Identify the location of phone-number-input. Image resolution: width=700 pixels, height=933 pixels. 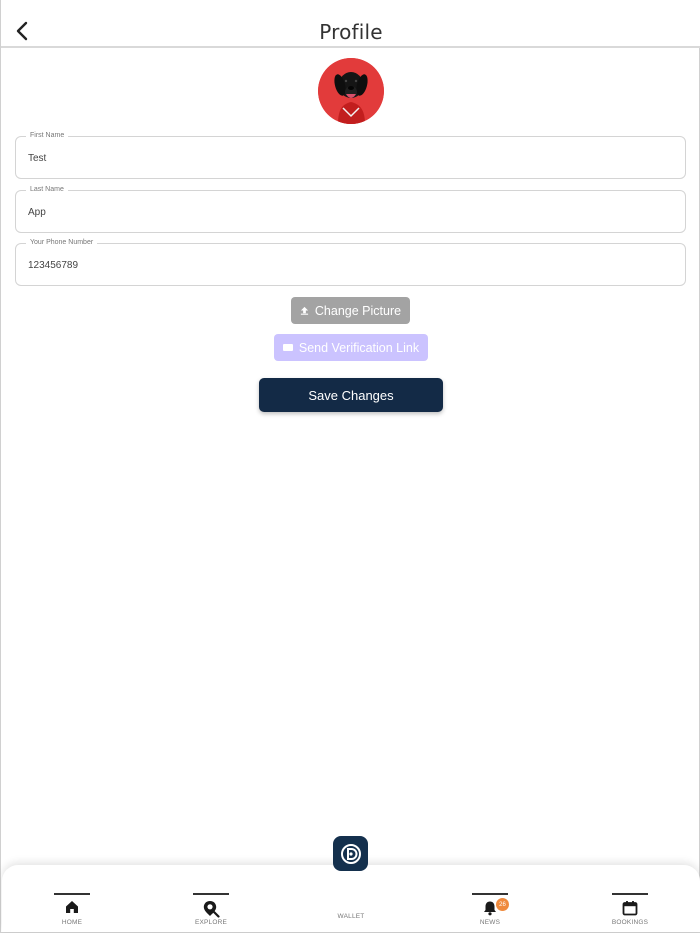
(348, 265).